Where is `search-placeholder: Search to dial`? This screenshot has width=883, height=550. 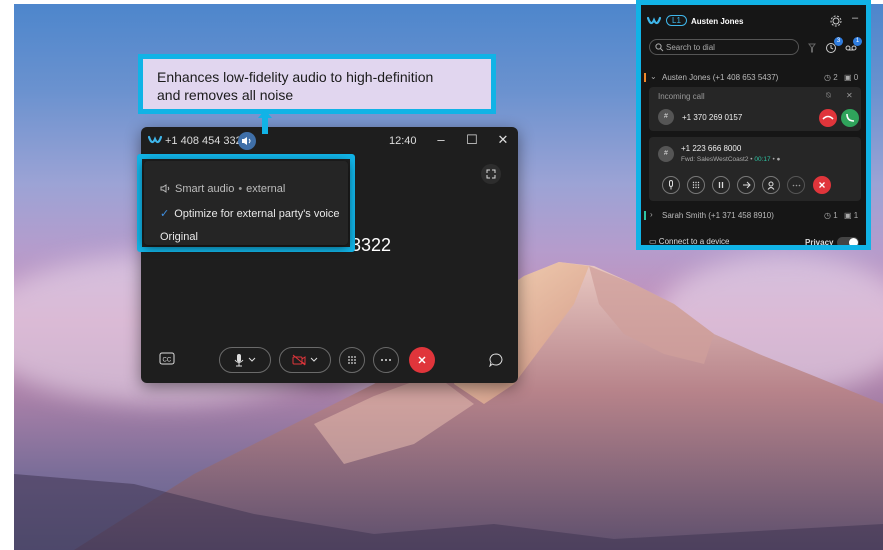
search-placeholder: Search to dial is located at coordinates (690, 47).